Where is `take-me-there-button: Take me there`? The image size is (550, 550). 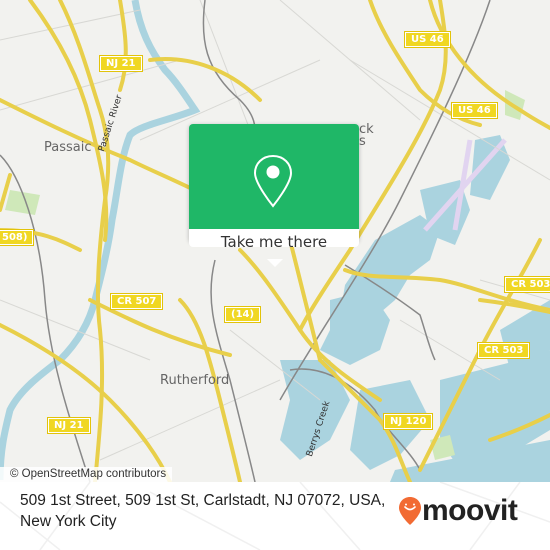
take-me-there-button: Take me there is located at coordinates (274, 240).